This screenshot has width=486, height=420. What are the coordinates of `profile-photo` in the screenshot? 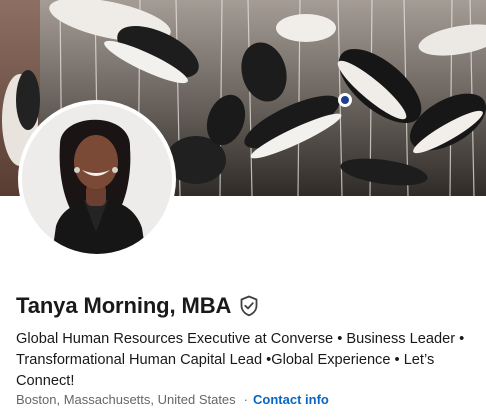 It's located at (97, 179).